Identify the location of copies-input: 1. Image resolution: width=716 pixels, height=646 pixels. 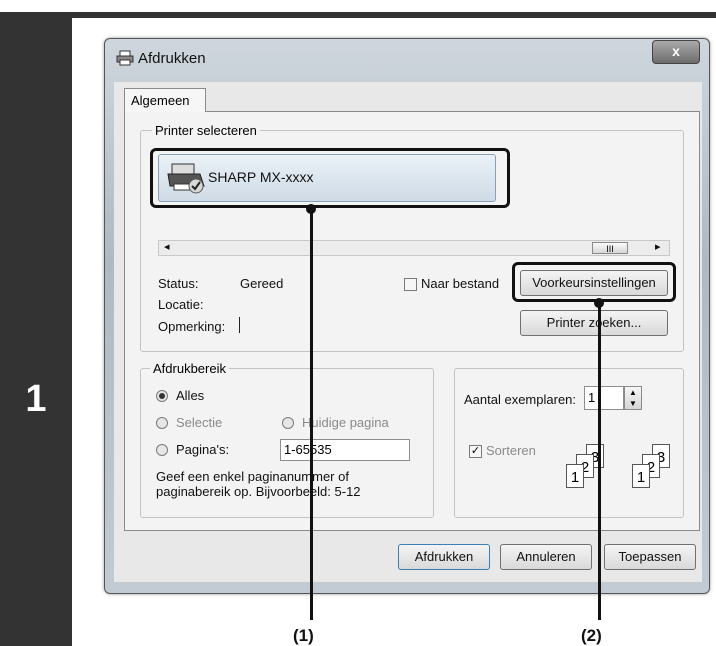
(604, 398).